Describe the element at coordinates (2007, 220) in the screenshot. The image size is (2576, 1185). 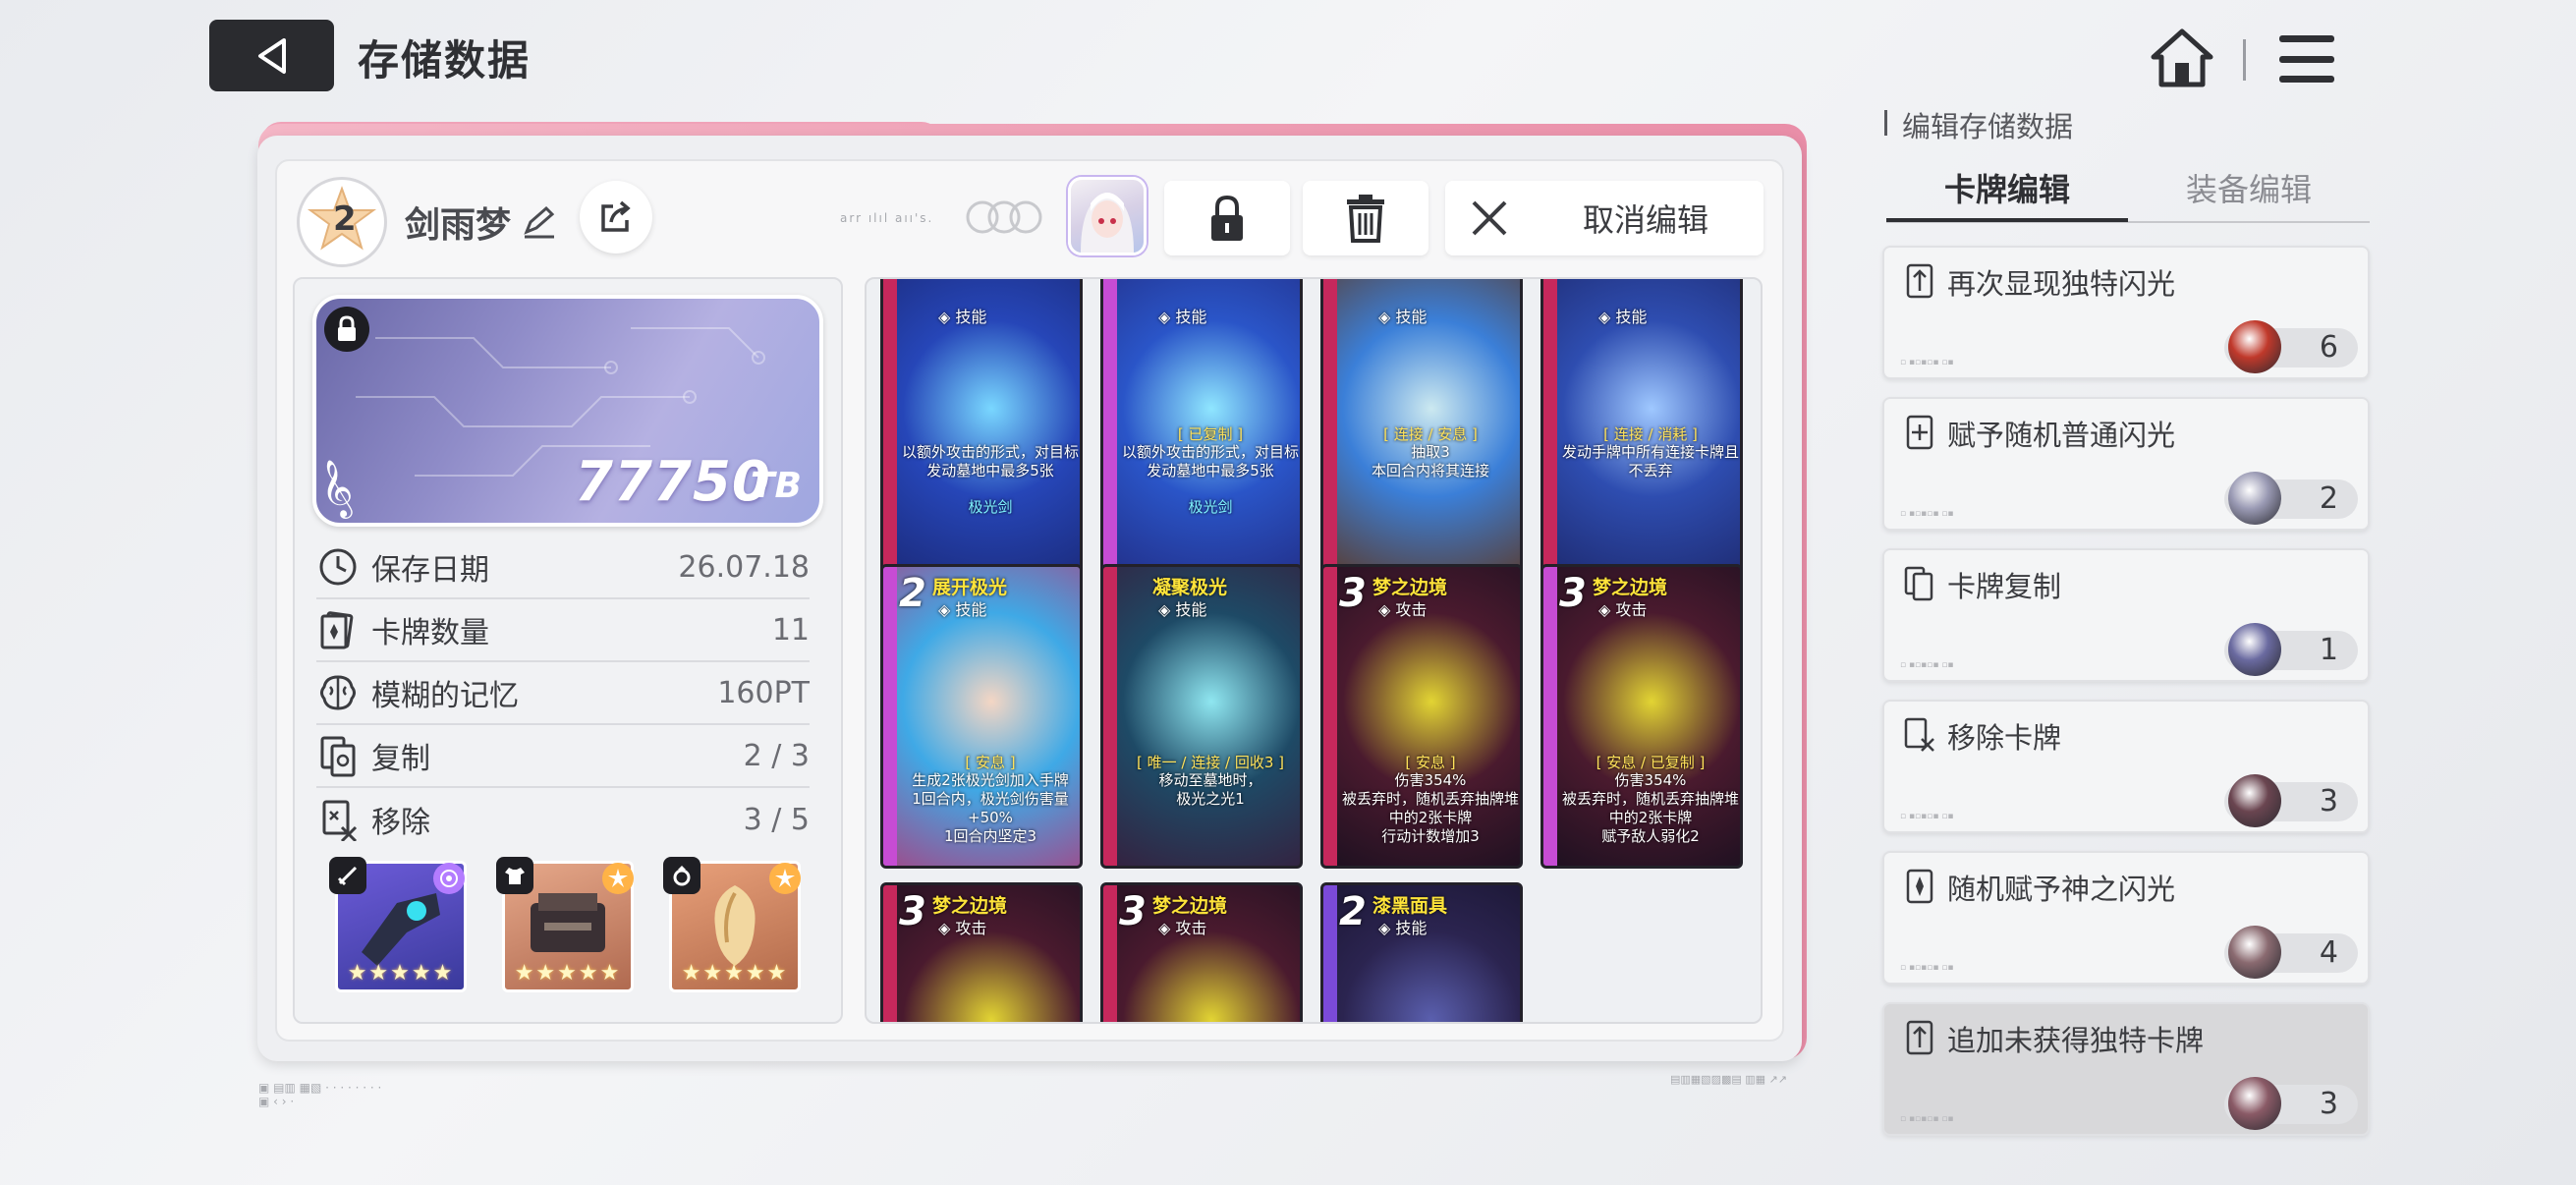
I see `active-tab-underline` at that location.